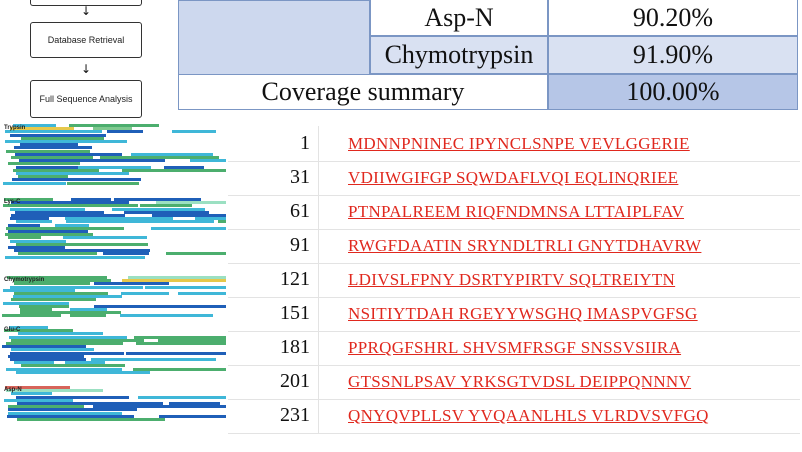 The image size is (802, 452). I want to click on sequence-text: LDIVSLFPNY DSRTYPIRTV SQLTREIYTN, so click(512, 279).